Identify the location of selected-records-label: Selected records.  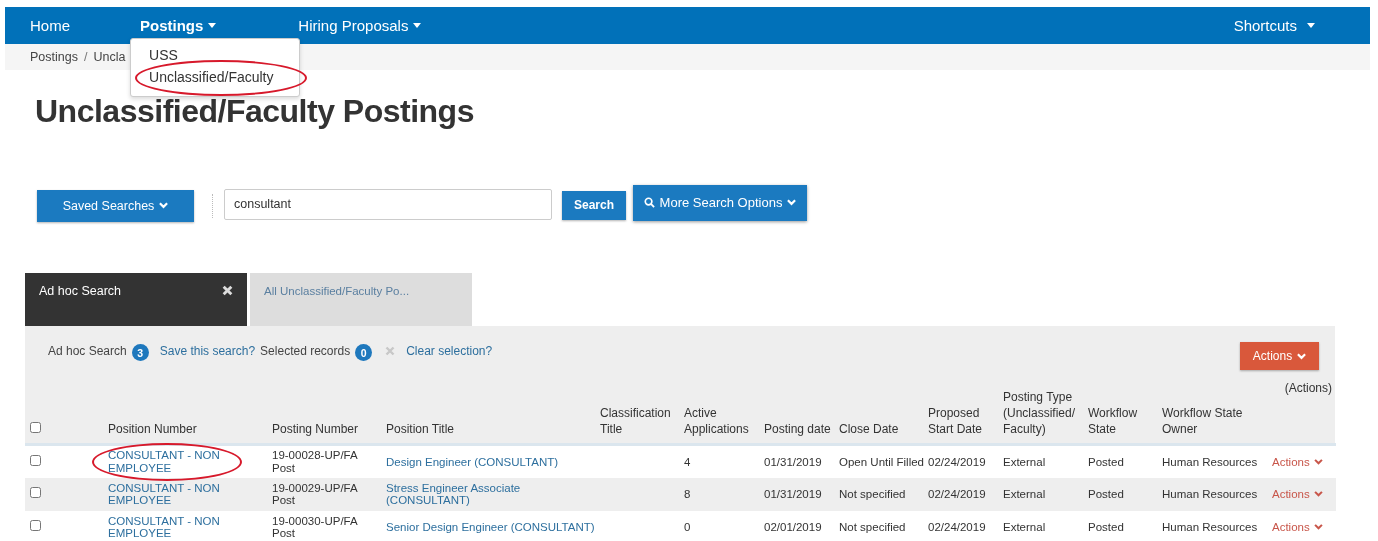
(305, 351).